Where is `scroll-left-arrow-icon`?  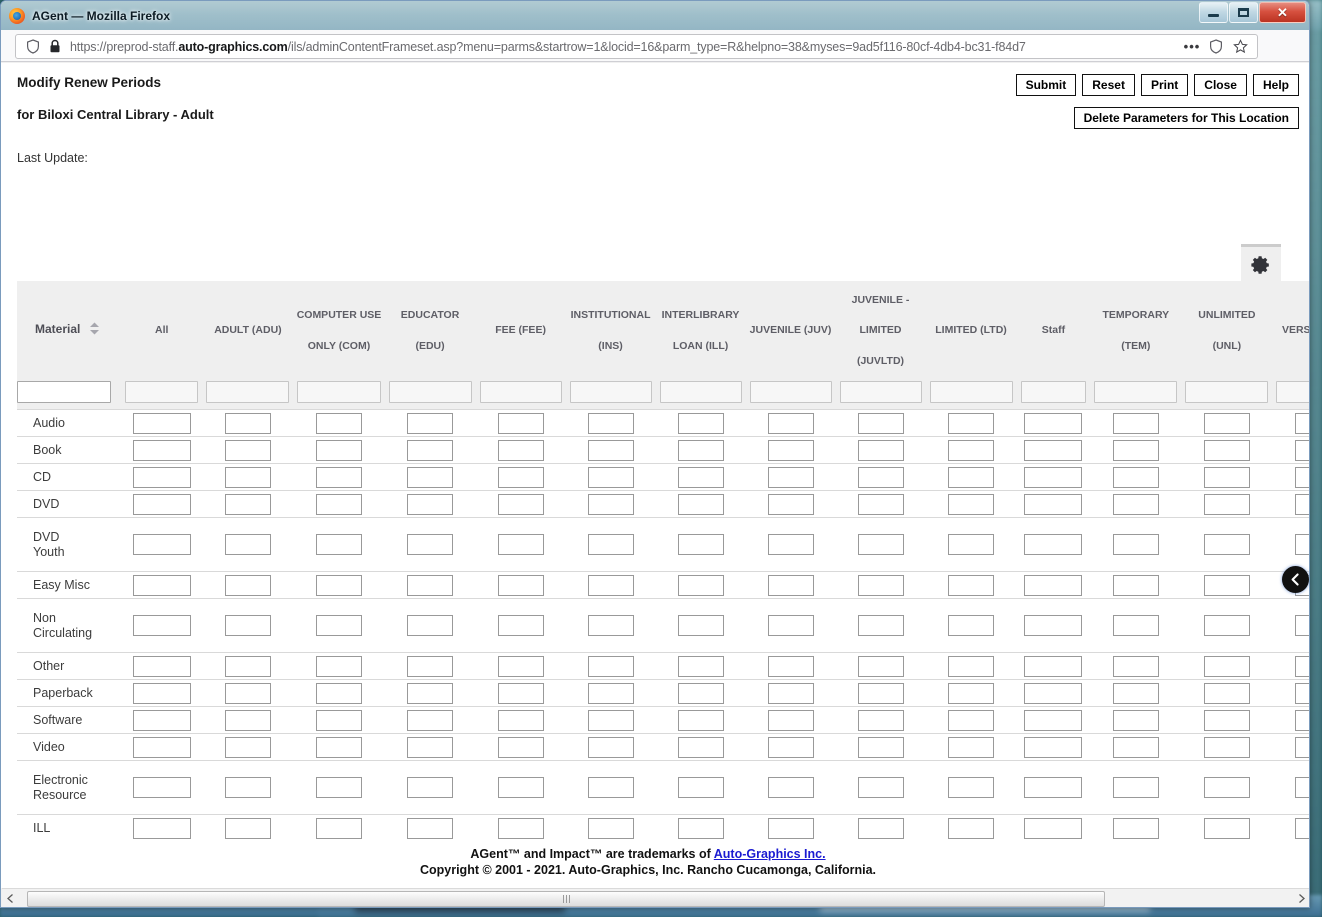
scroll-left-arrow-icon is located at coordinates (10, 899).